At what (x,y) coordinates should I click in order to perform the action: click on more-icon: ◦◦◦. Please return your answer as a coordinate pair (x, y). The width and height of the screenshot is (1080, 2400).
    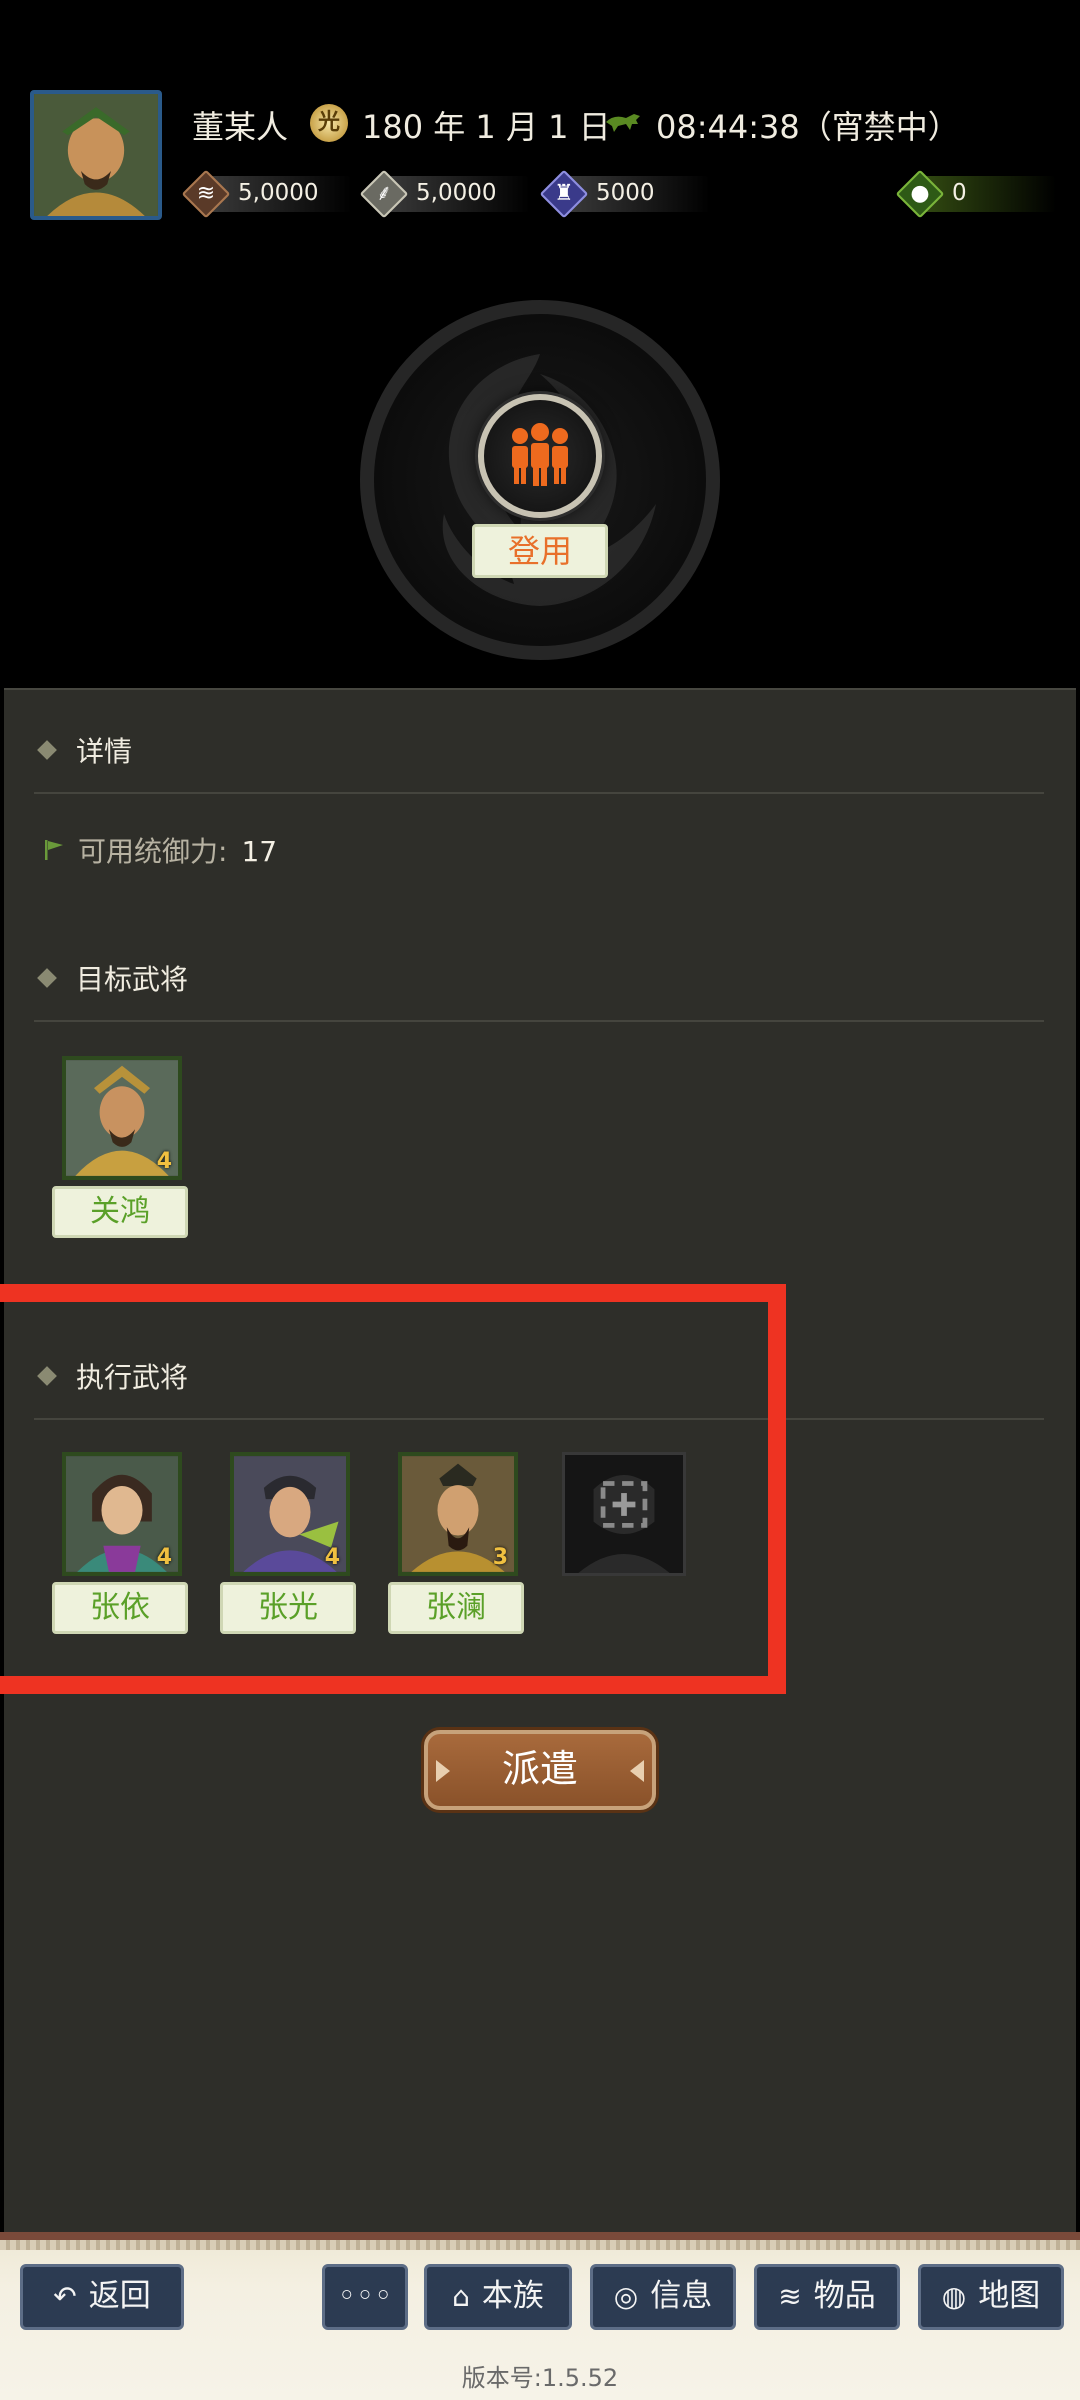
    Looking at the image, I should click on (365, 2296).